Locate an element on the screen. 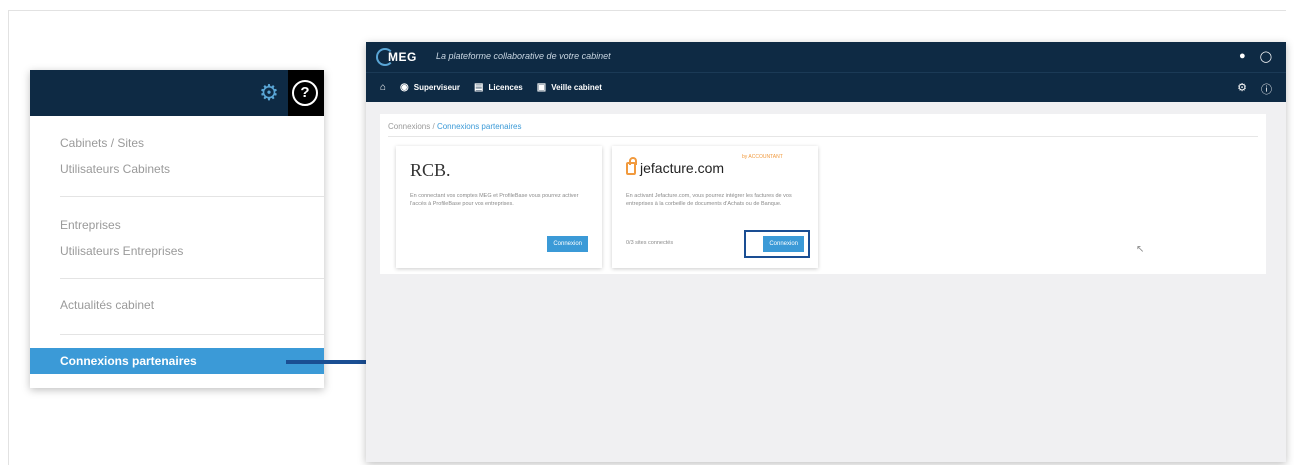  menu-item-label: Connexions partenaires is located at coordinates (128, 361).